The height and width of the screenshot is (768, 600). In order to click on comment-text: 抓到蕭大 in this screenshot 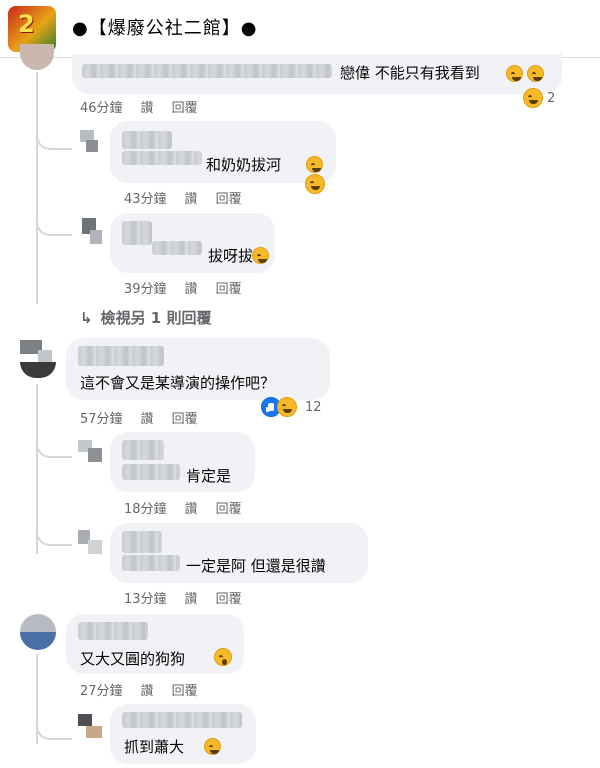, I will do `click(154, 747)`.